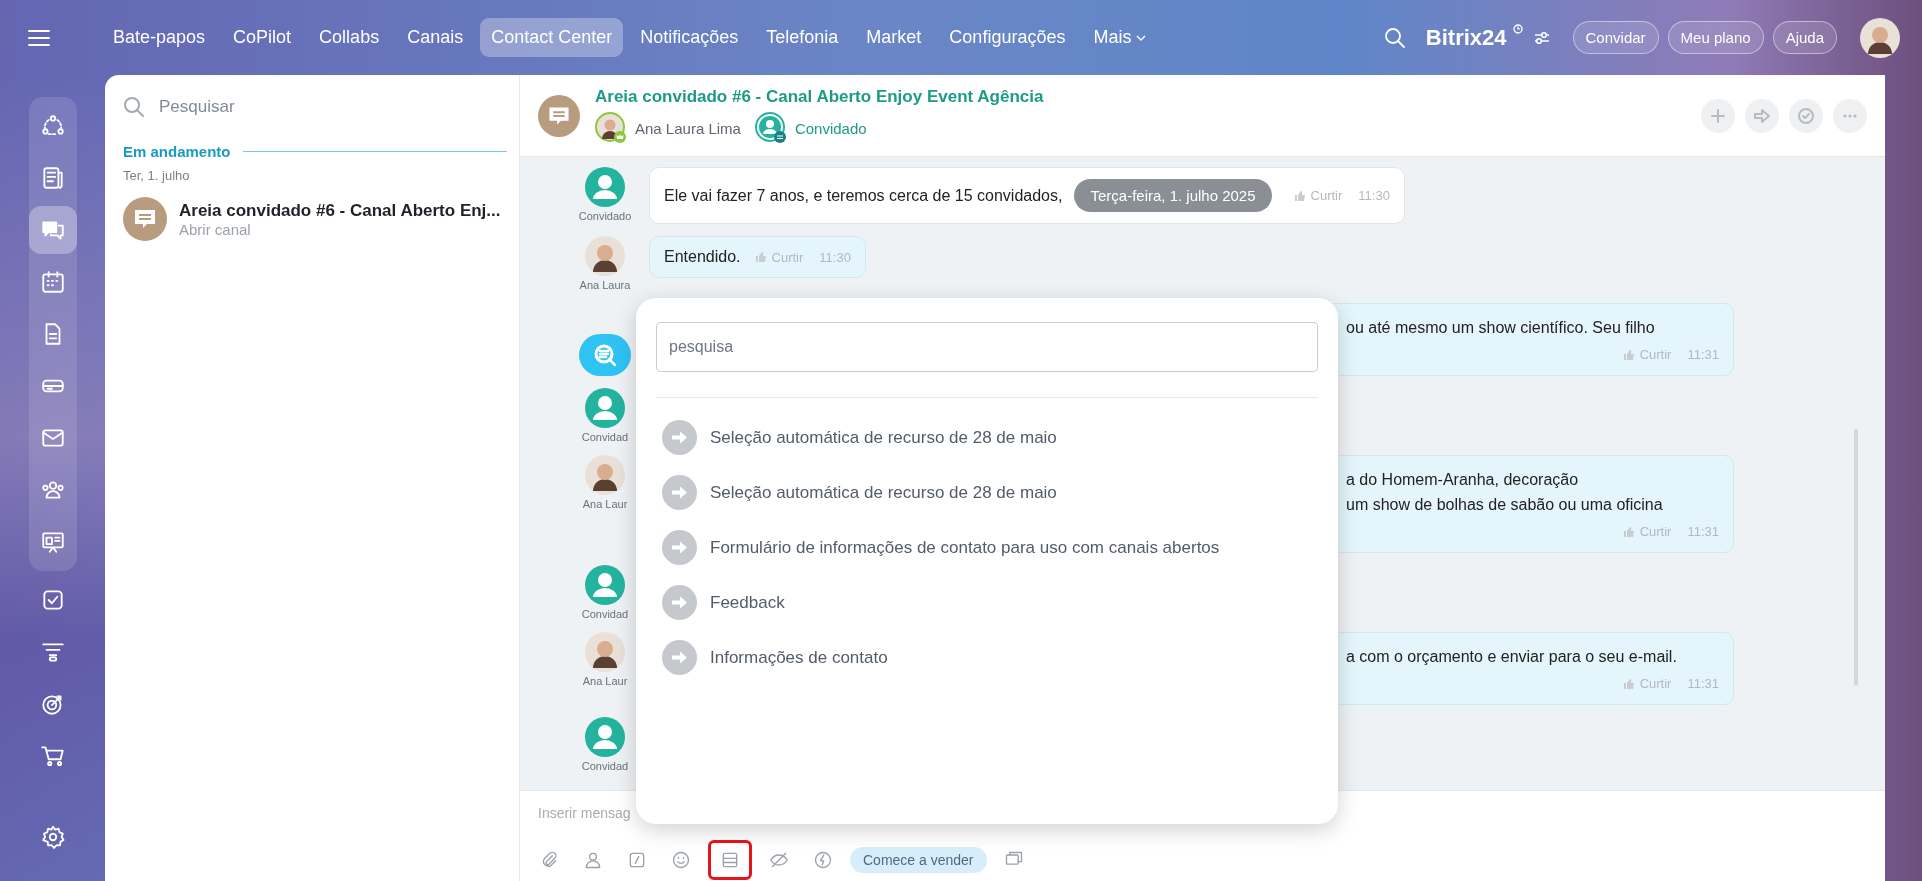  What do you see at coordinates (52, 282) in the screenshot?
I see `calendar-icon` at bounding box center [52, 282].